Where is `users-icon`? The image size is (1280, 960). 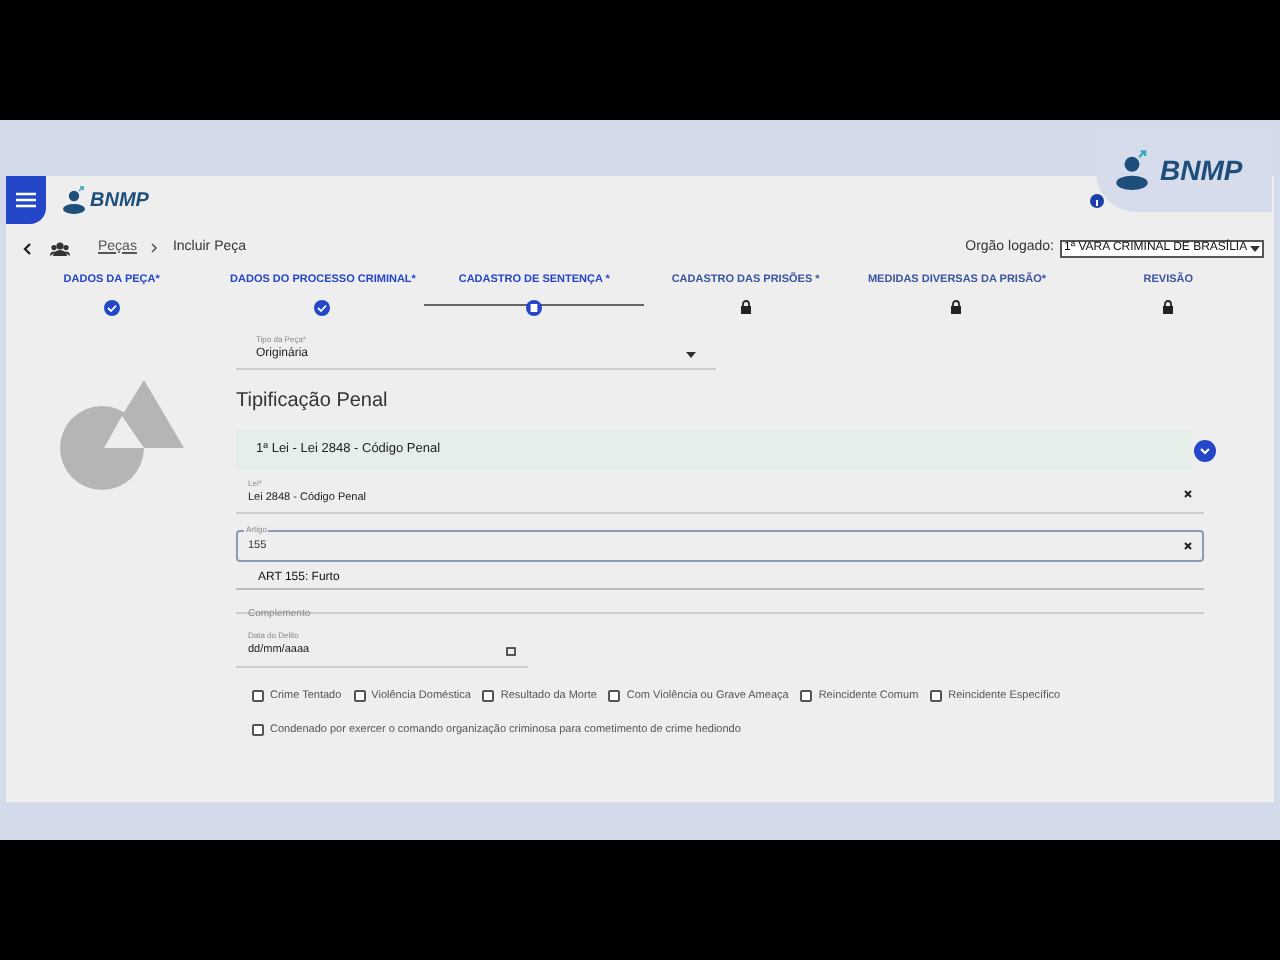 users-icon is located at coordinates (60, 248).